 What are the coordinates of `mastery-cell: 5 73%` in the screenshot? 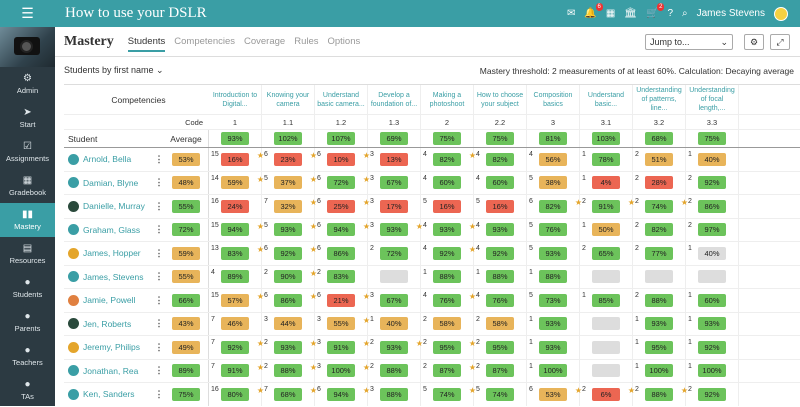 It's located at (553, 300).